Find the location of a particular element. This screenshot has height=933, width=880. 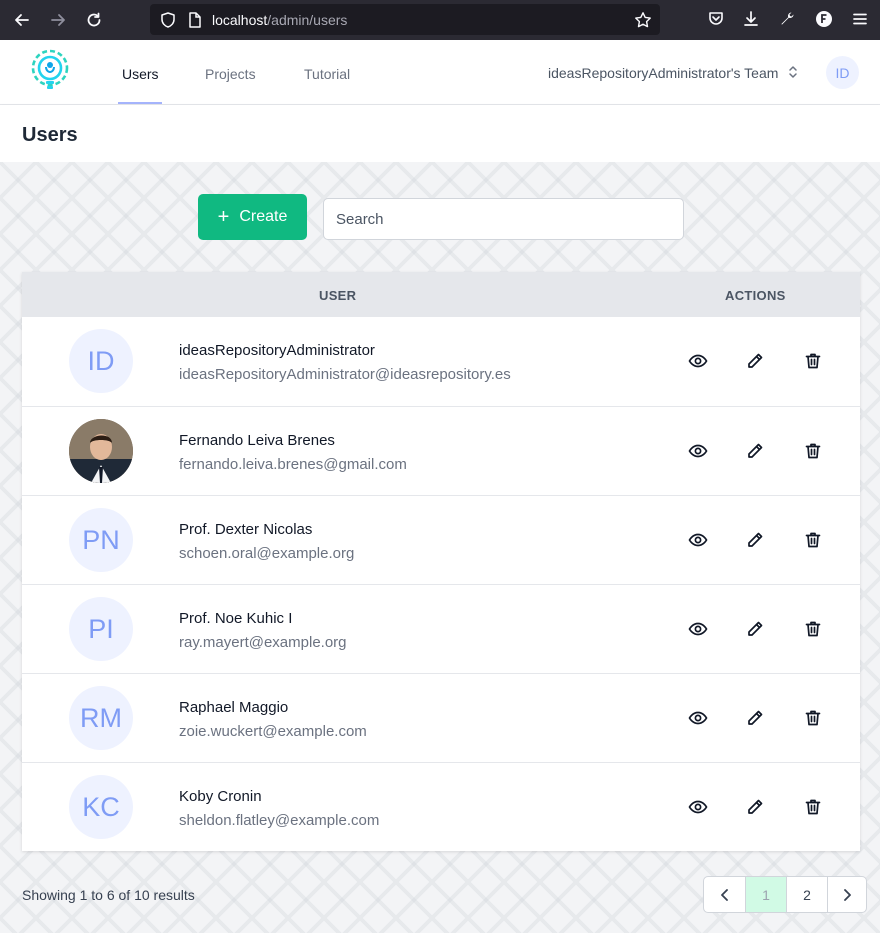

page-icon is located at coordinates (195, 20).